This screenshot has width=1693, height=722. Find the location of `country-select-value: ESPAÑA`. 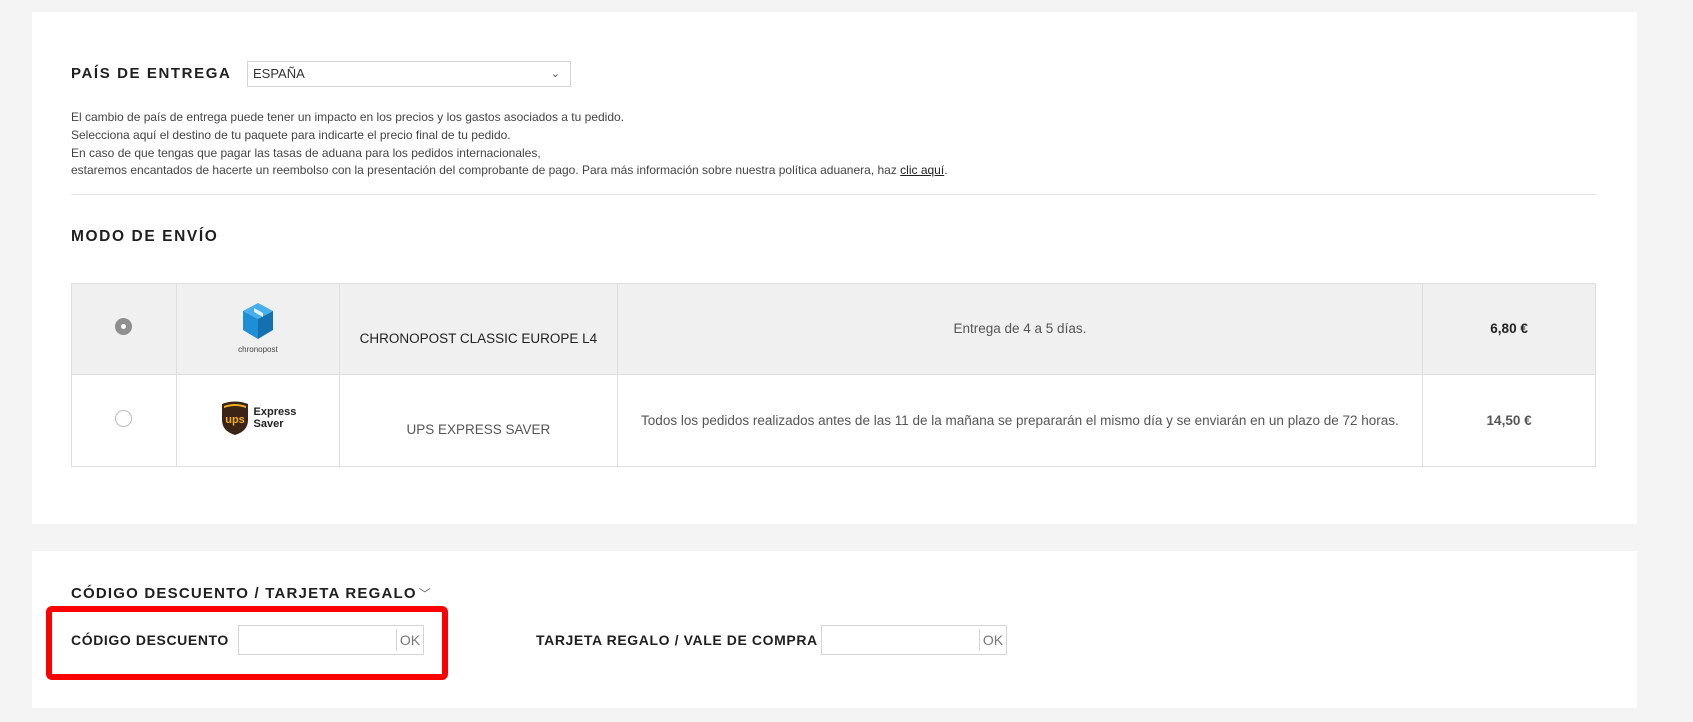

country-select-value: ESPAÑA is located at coordinates (279, 73).